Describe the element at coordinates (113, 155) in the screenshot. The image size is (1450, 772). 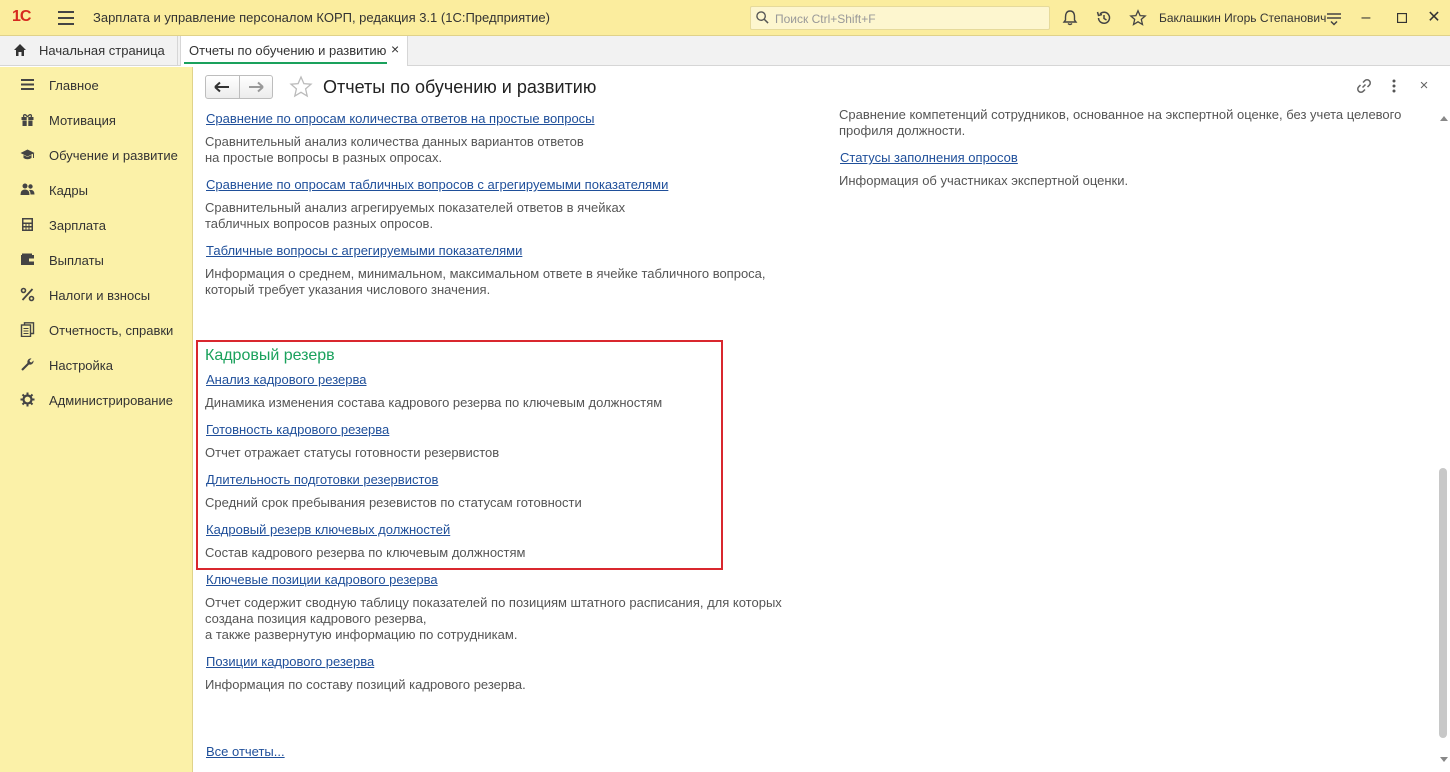
I see `sidebar-item-label: Обучение и развитие` at that location.